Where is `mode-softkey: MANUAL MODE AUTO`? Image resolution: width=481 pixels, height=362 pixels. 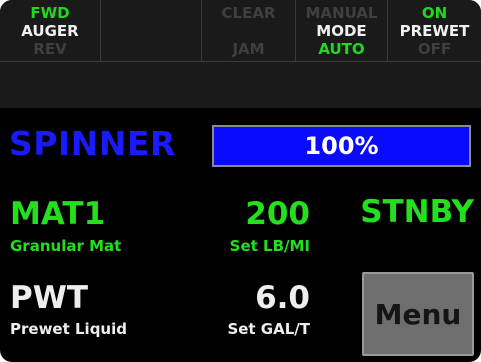 mode-softkey: MANUAL MODE AUTO is located at coordinates (342, 31).